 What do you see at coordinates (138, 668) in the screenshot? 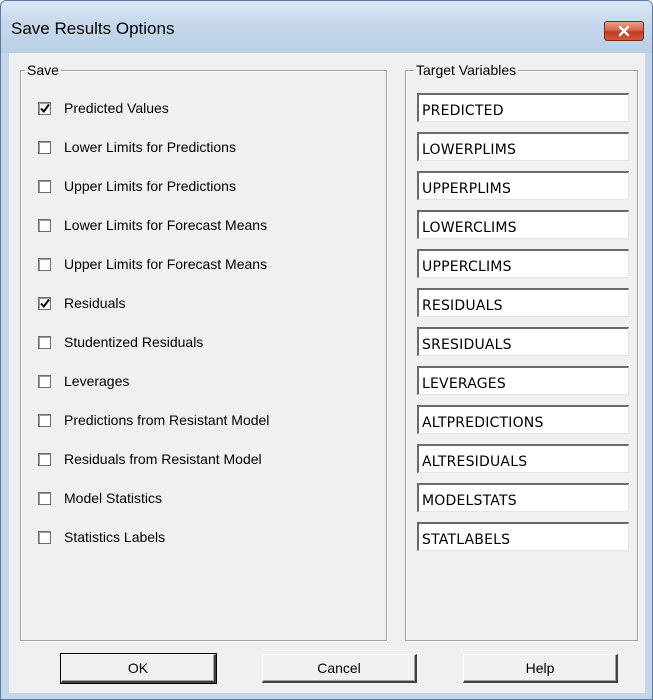
I see `ok-button: OK` at bounding box center [138, 668].